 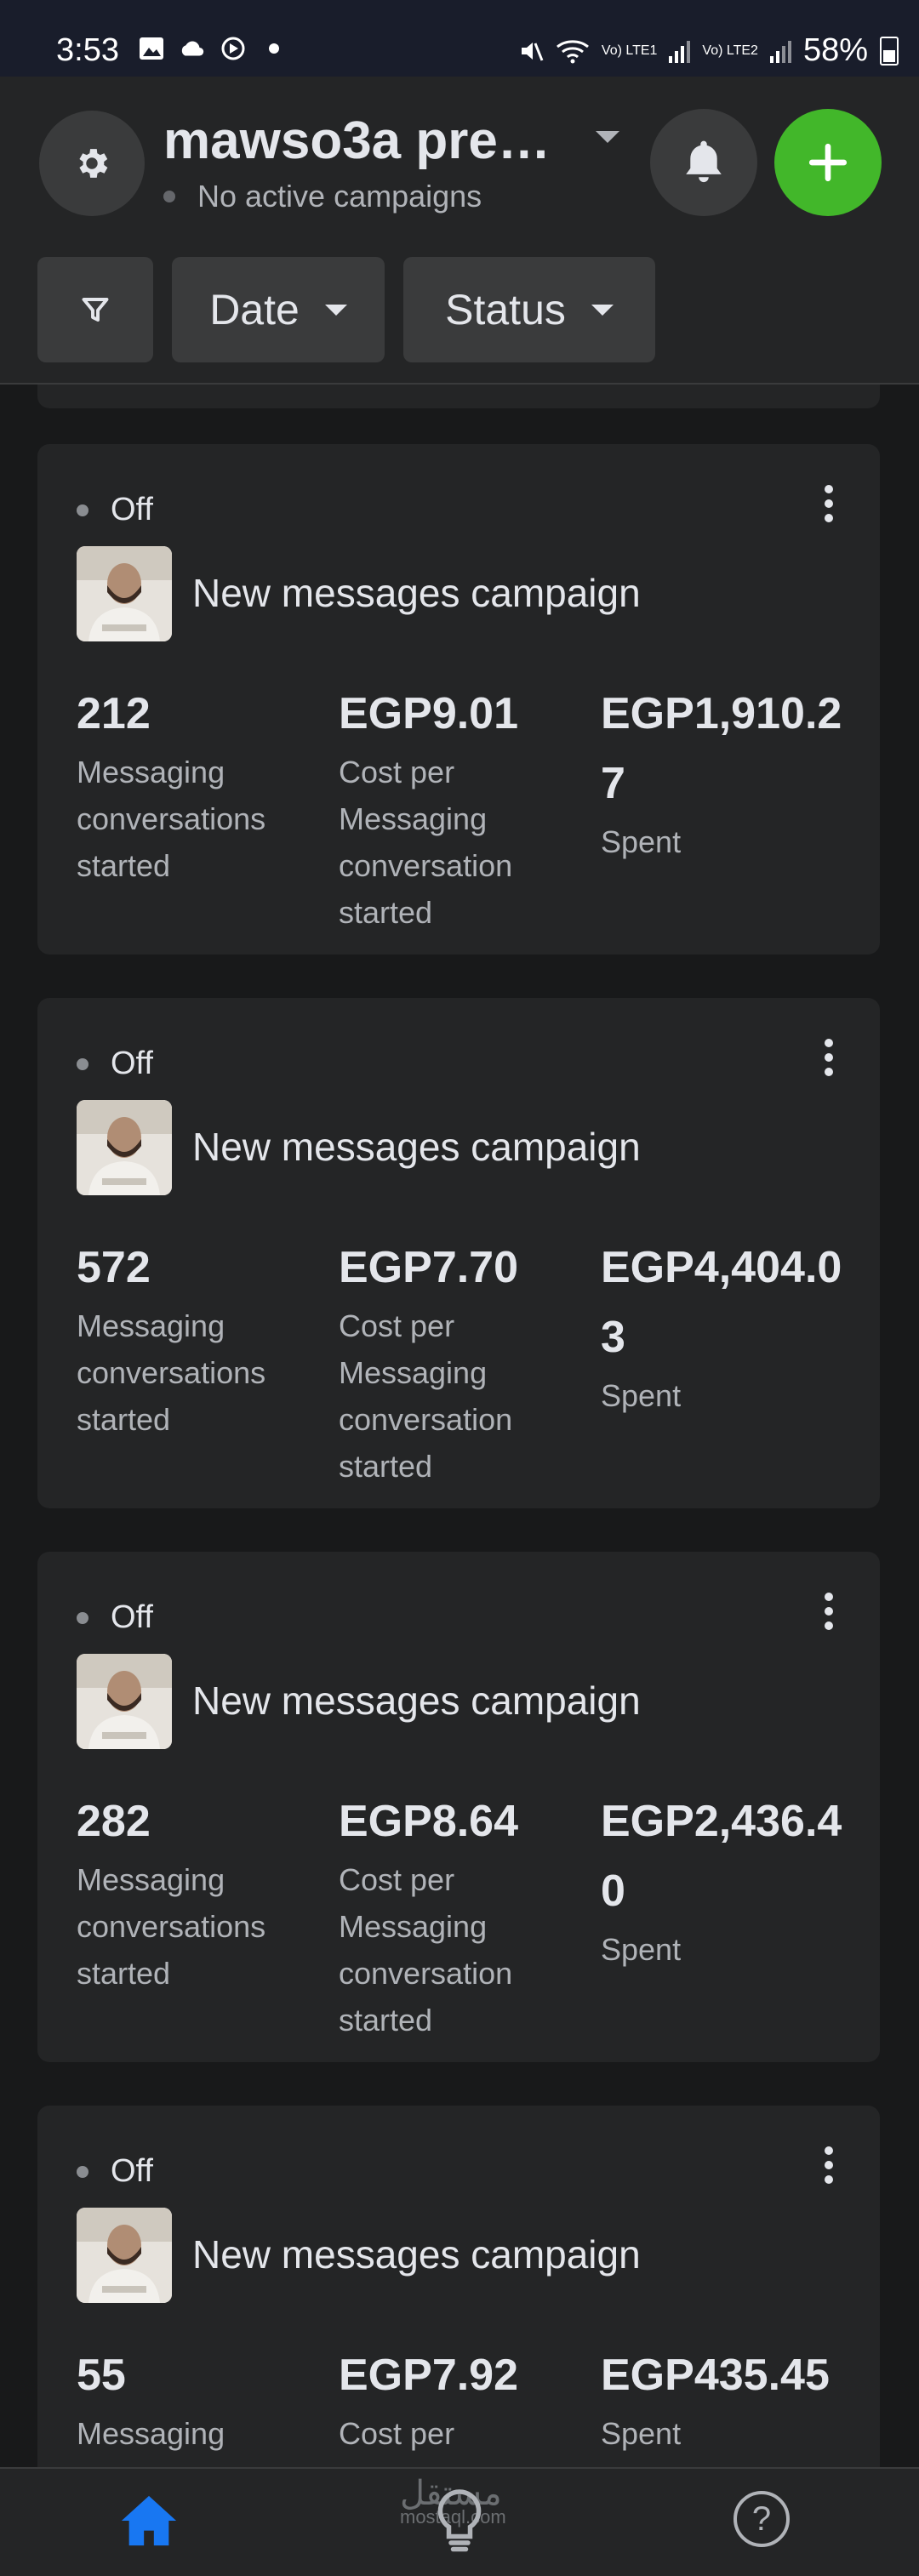 I want to click on account-dropdown-icon, so click(x=607, y=137).